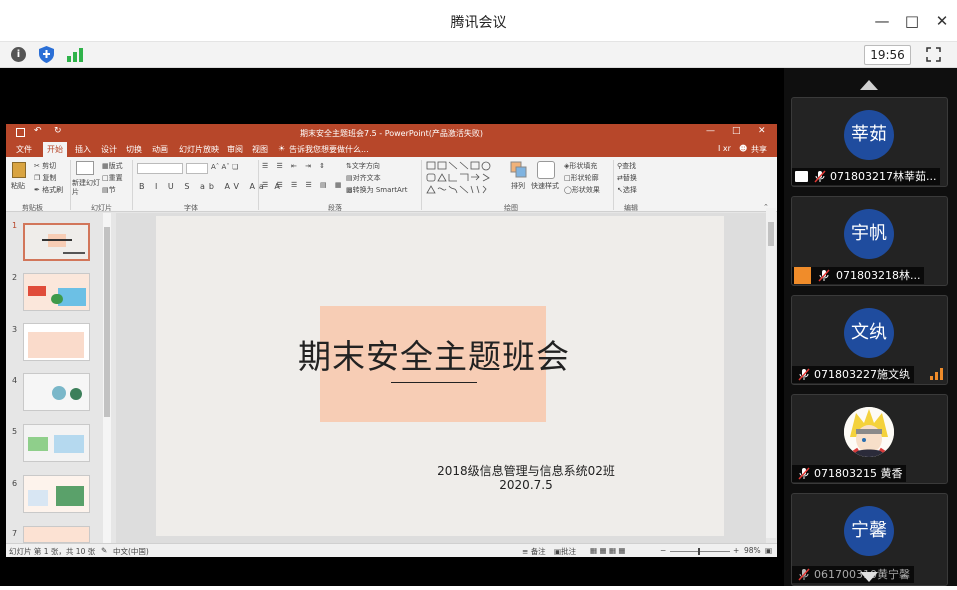  Describe the element at coordinates (260, 149) in the screenshot. I see `tab-view: 视图` at that location.